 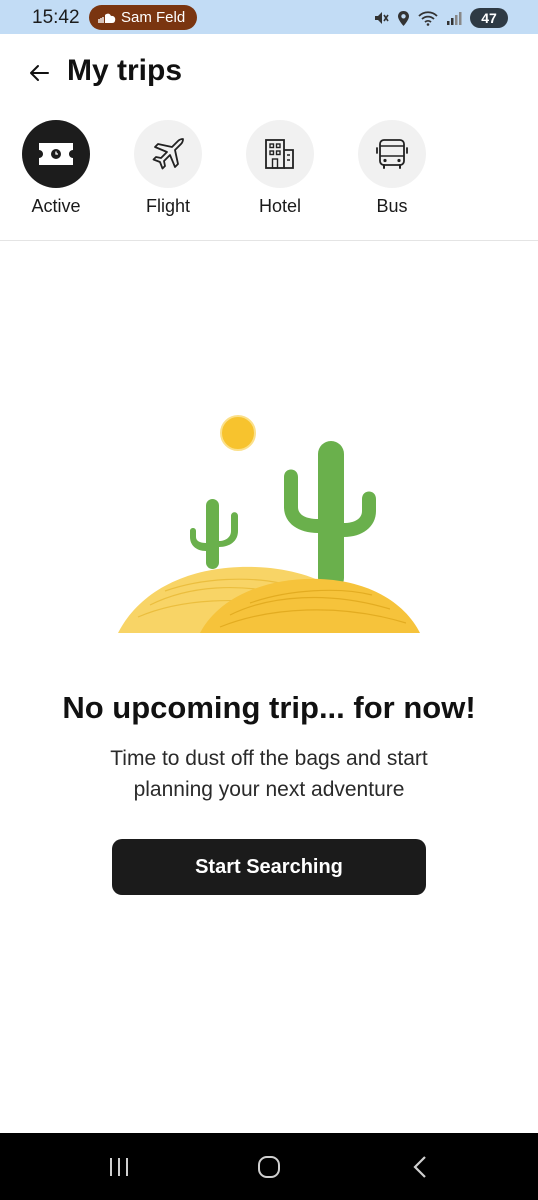 I want to click on ticket-icon, so click(x=56, y=154).